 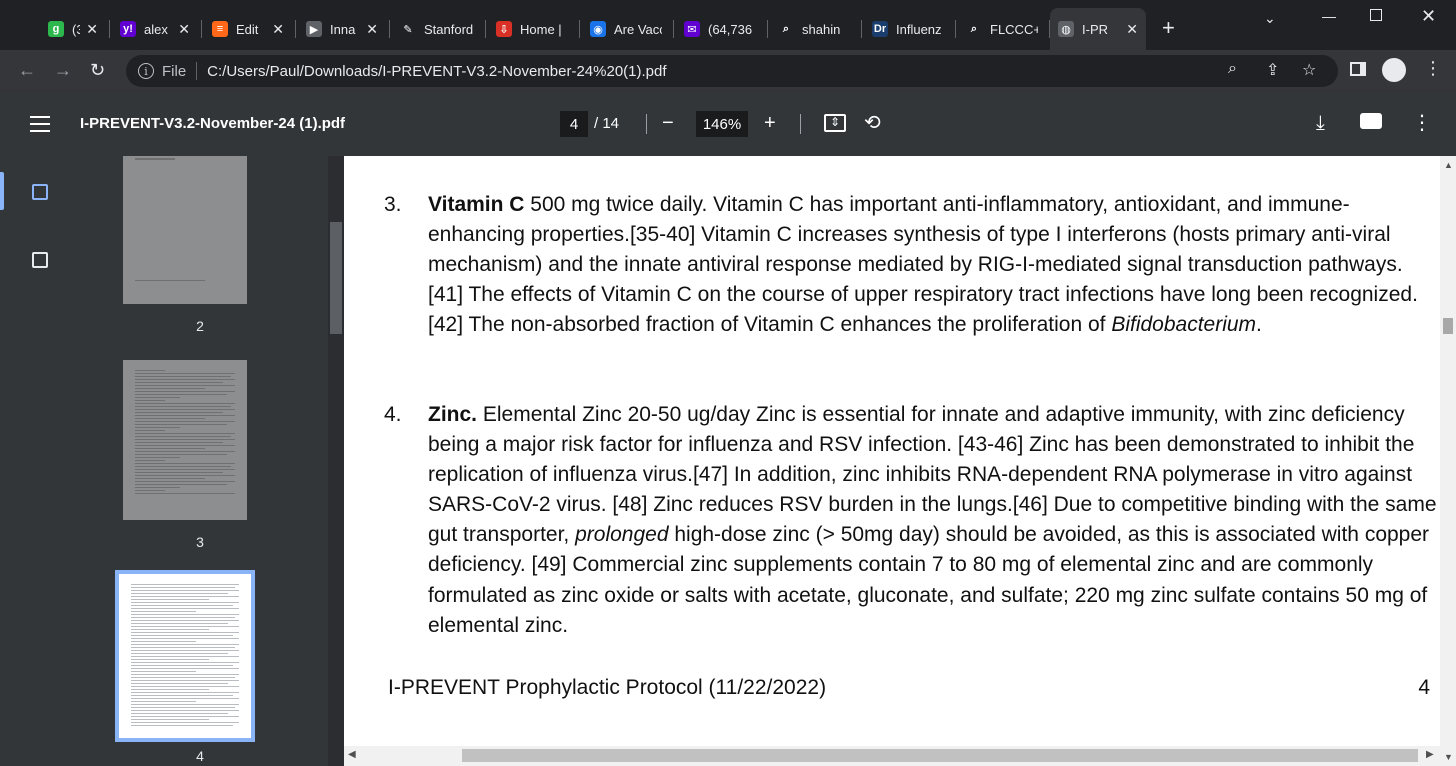 I want to click on browser-tab: ◍ I-PR ✕, so click(x=1098, y=29).